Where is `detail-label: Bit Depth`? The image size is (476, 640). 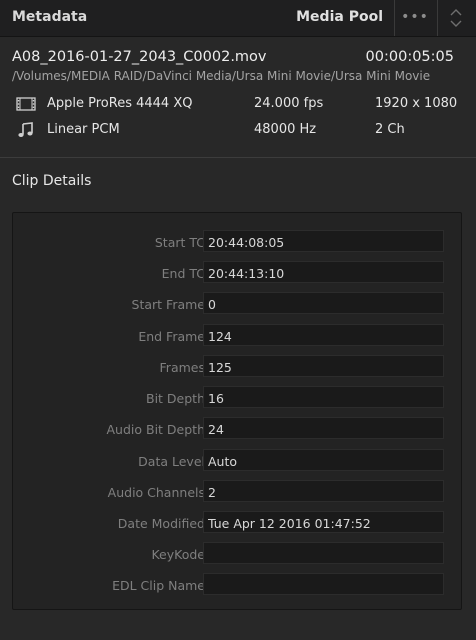 detail-label: Bit Depth is located at coordinates (175, 398).